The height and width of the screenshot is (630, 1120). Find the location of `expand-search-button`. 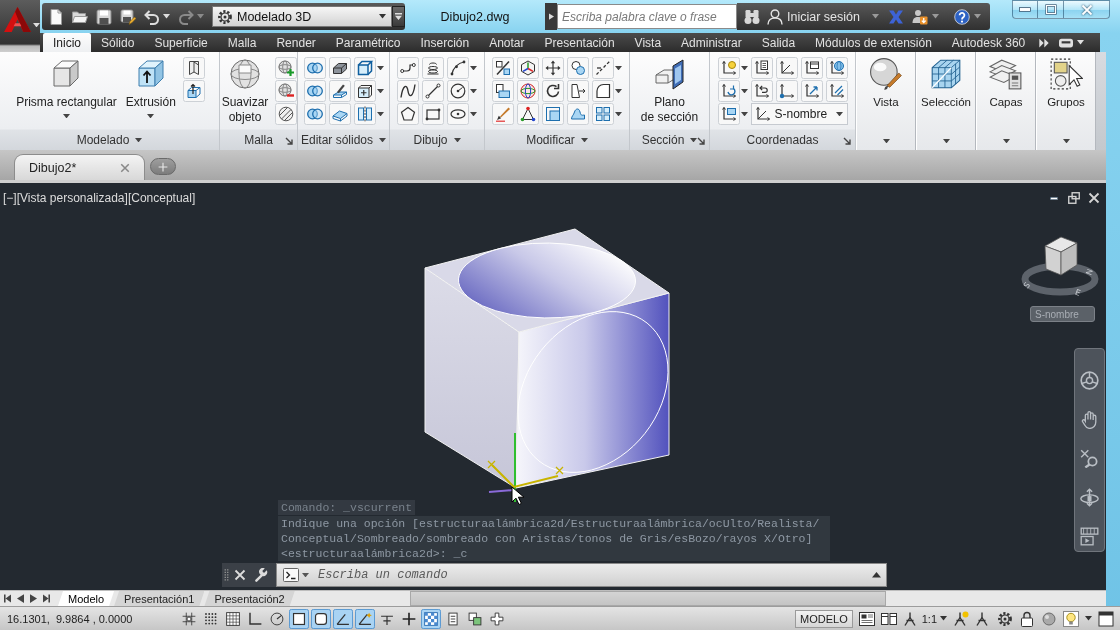

expand-search-button is located at coordinates (551, 16).